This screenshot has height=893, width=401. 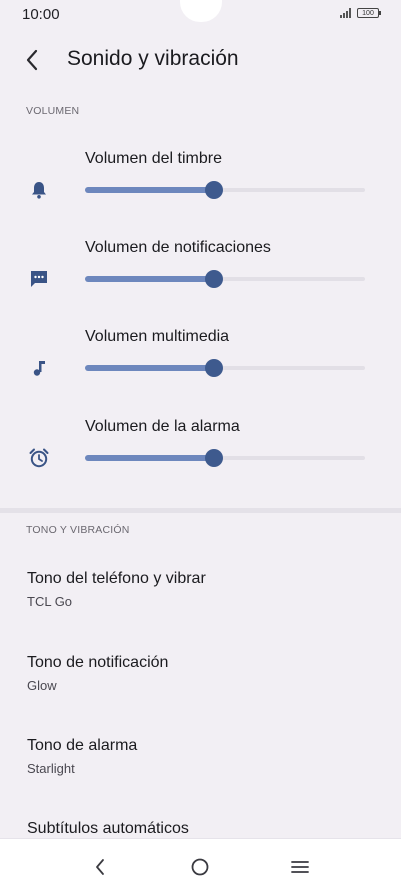 I want to click on page-title: Sonido y vibración, so click(x=153, y=58).